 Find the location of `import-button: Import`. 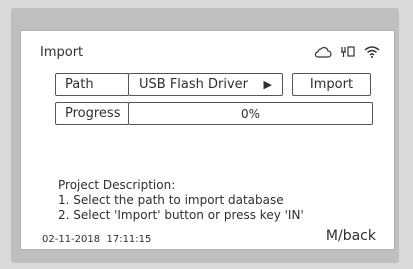

import-button: Import is located at coordinates (331, 84).